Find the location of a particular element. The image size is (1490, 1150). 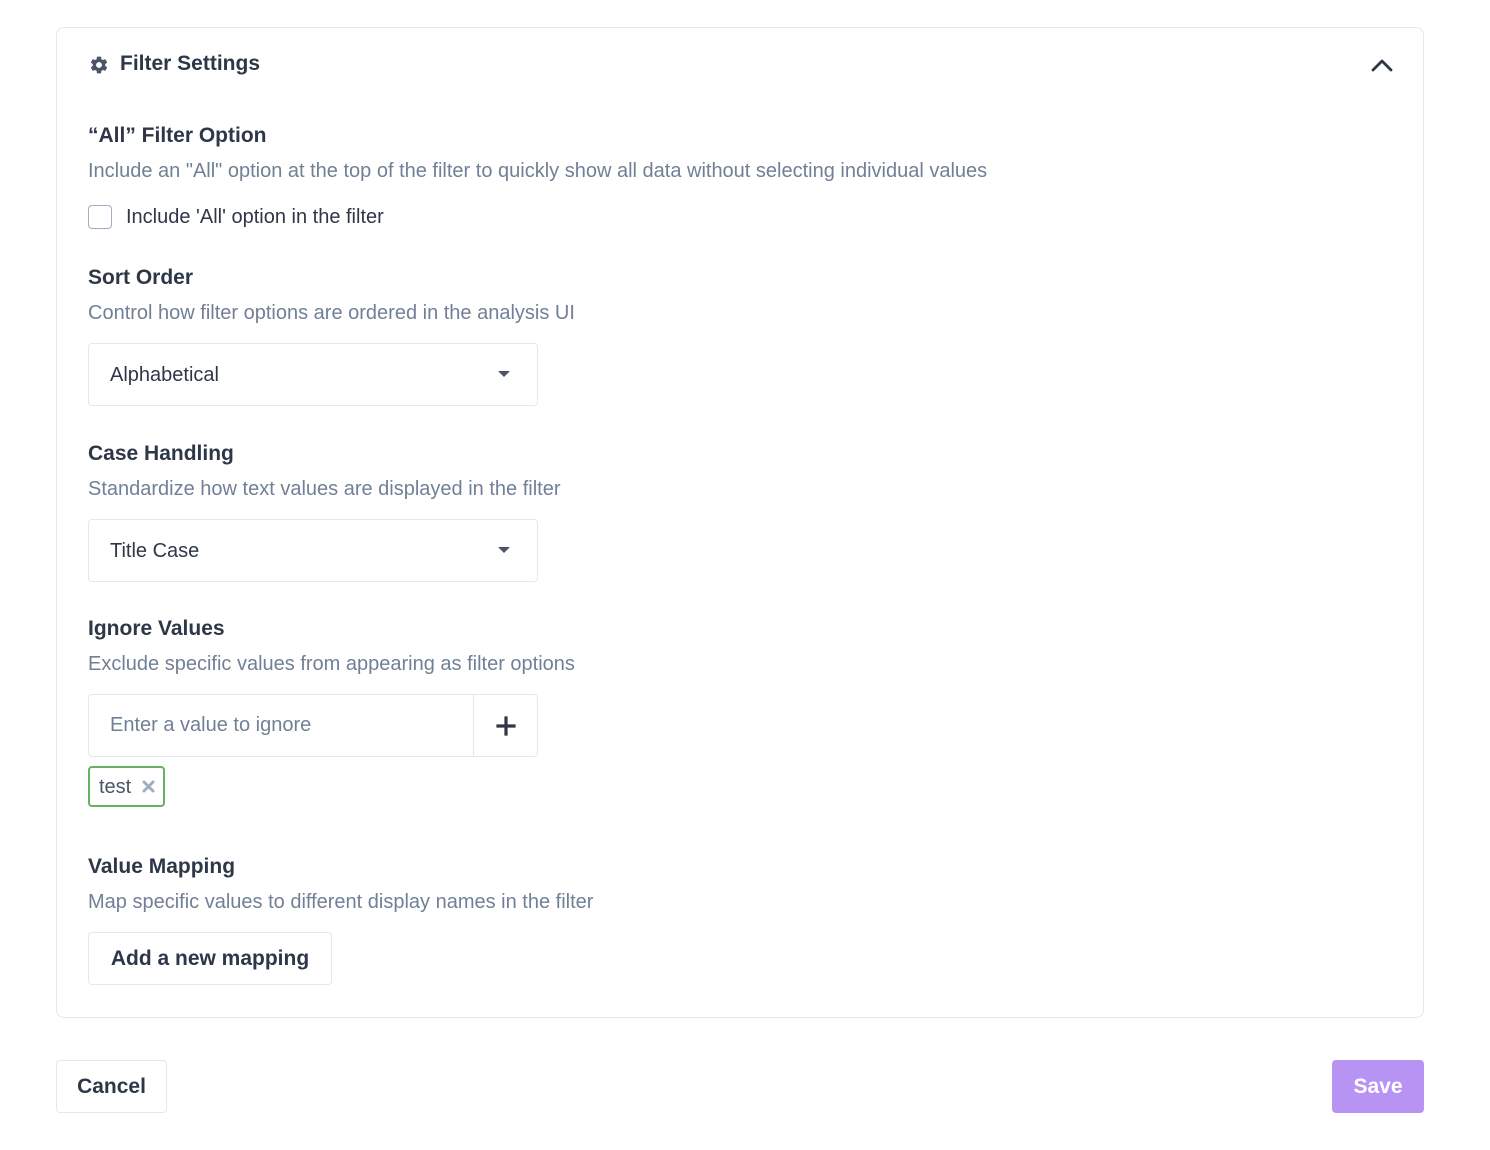

include-all-checkbox-label: Include 'All' option in the filter is located at coordinates (255, 217).